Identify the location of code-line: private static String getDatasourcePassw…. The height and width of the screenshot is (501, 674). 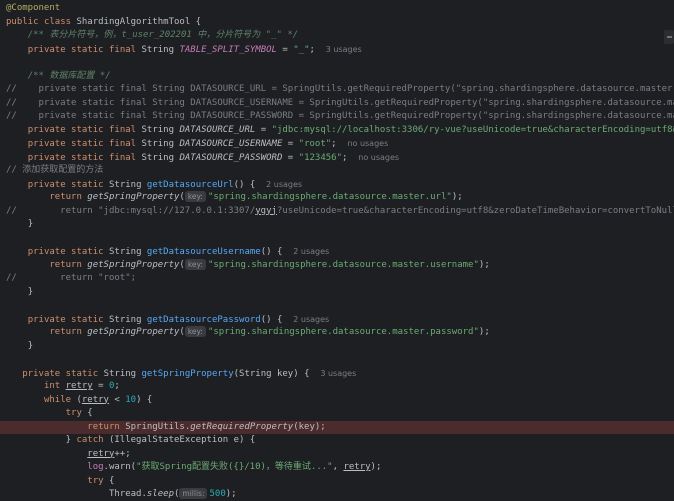
(337, 319).